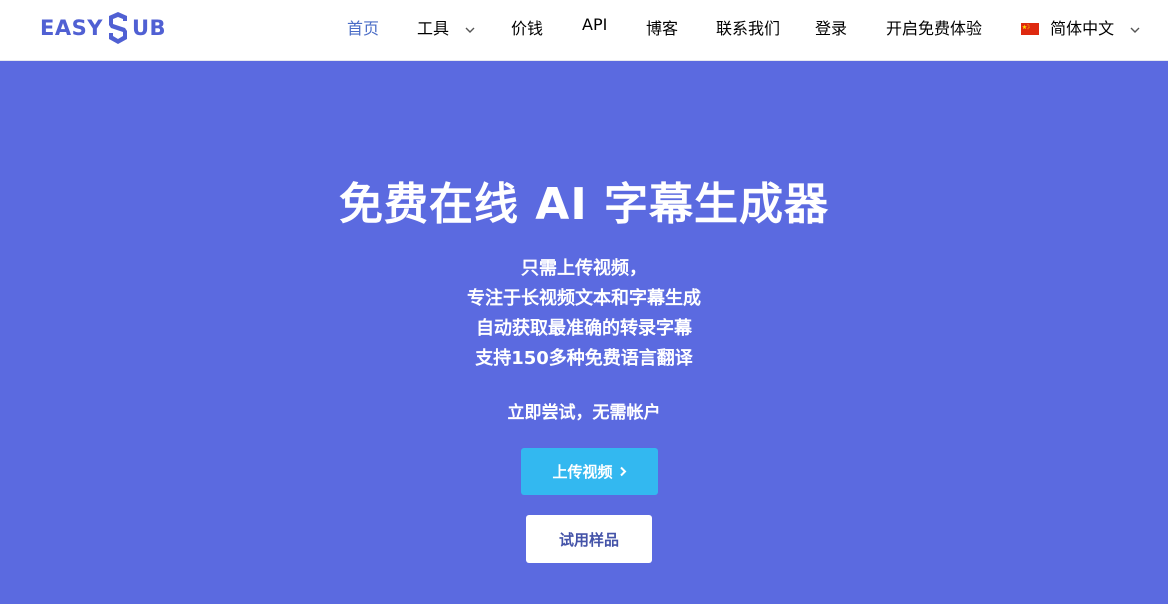 This screenshot has width=1168, height=604. I want to click on nav-api: API, so click(594, 24).